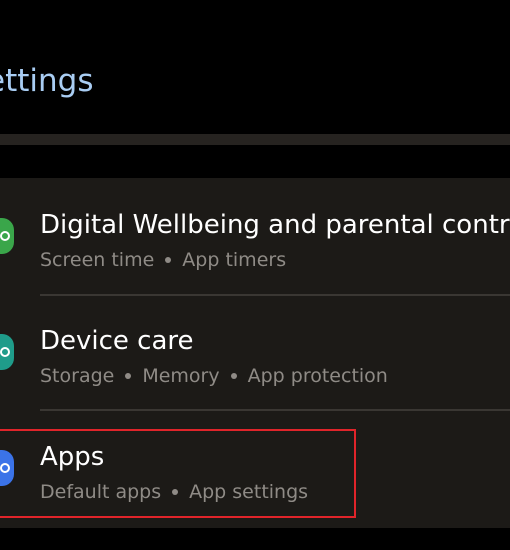 This screenshot has width=510, height=550. I want to click on row-divider, so click(275, 410).